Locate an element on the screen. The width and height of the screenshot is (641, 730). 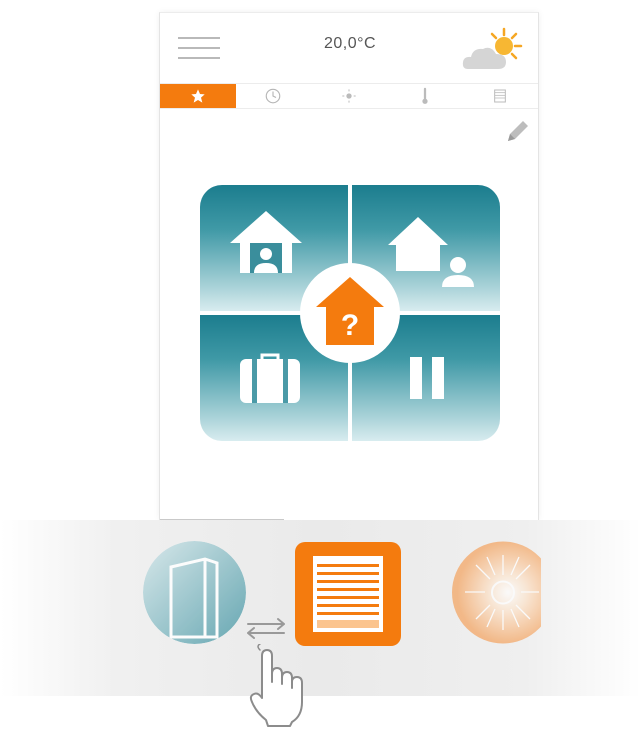
star-icon is located at coordinates (198, 96).